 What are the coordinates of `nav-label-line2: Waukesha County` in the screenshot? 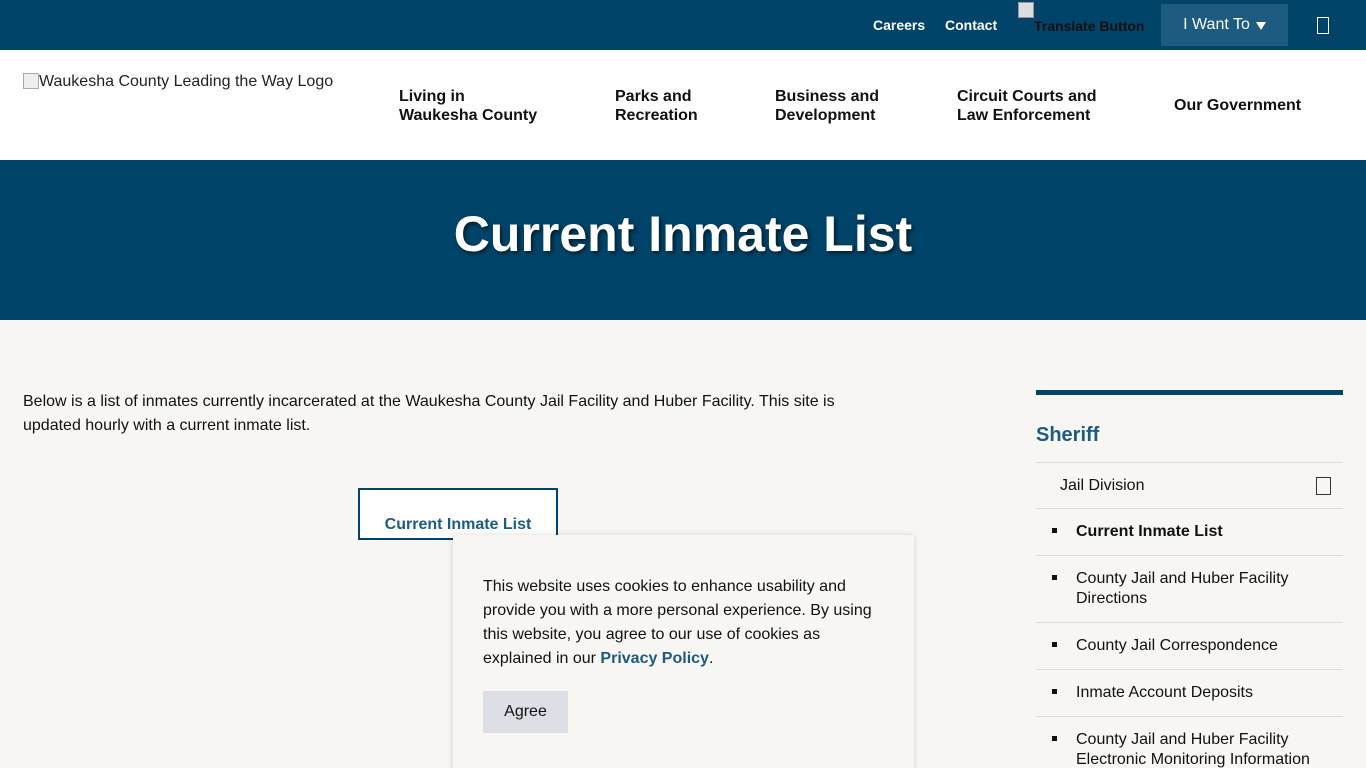 It's located at (468, 115).